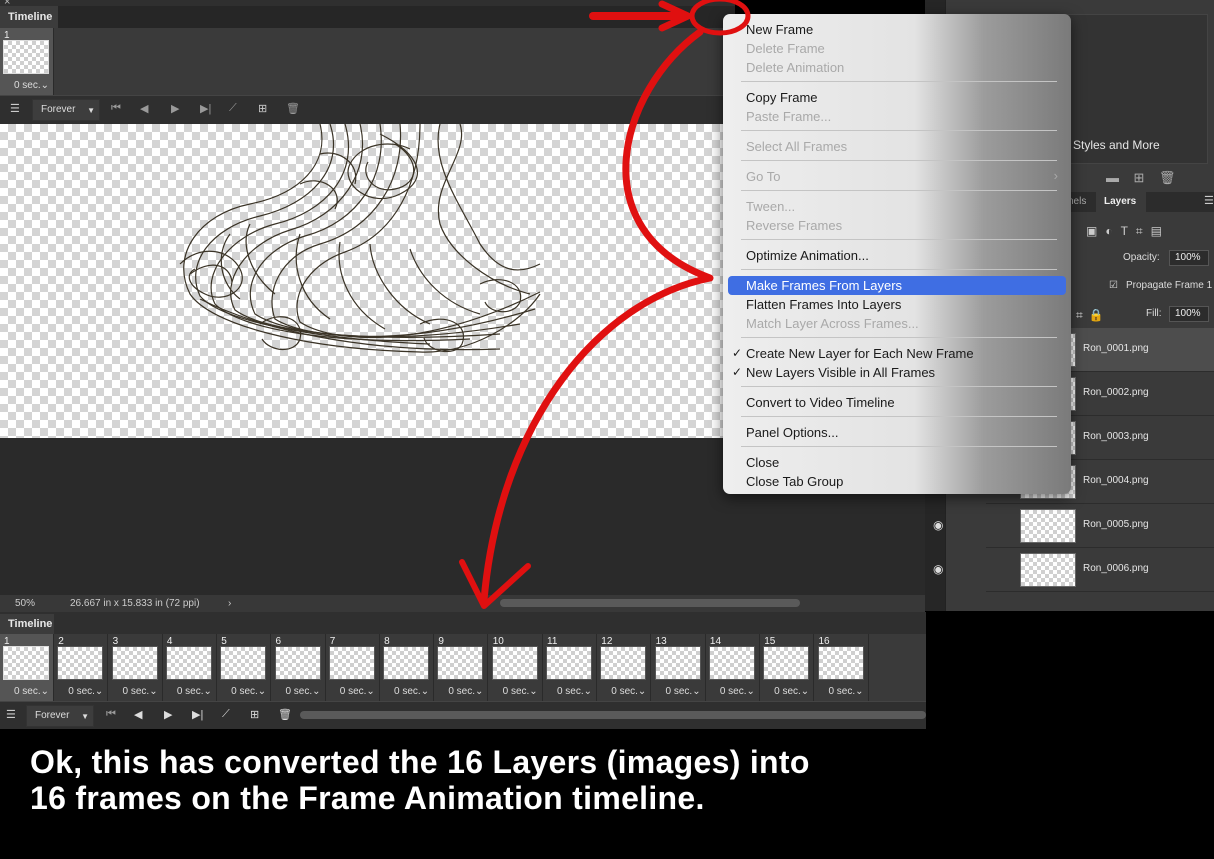  Describe the element at coordinates (824, 285) in the screenshot. I see `menu-item-label: Make Frames From Layers` at that location.